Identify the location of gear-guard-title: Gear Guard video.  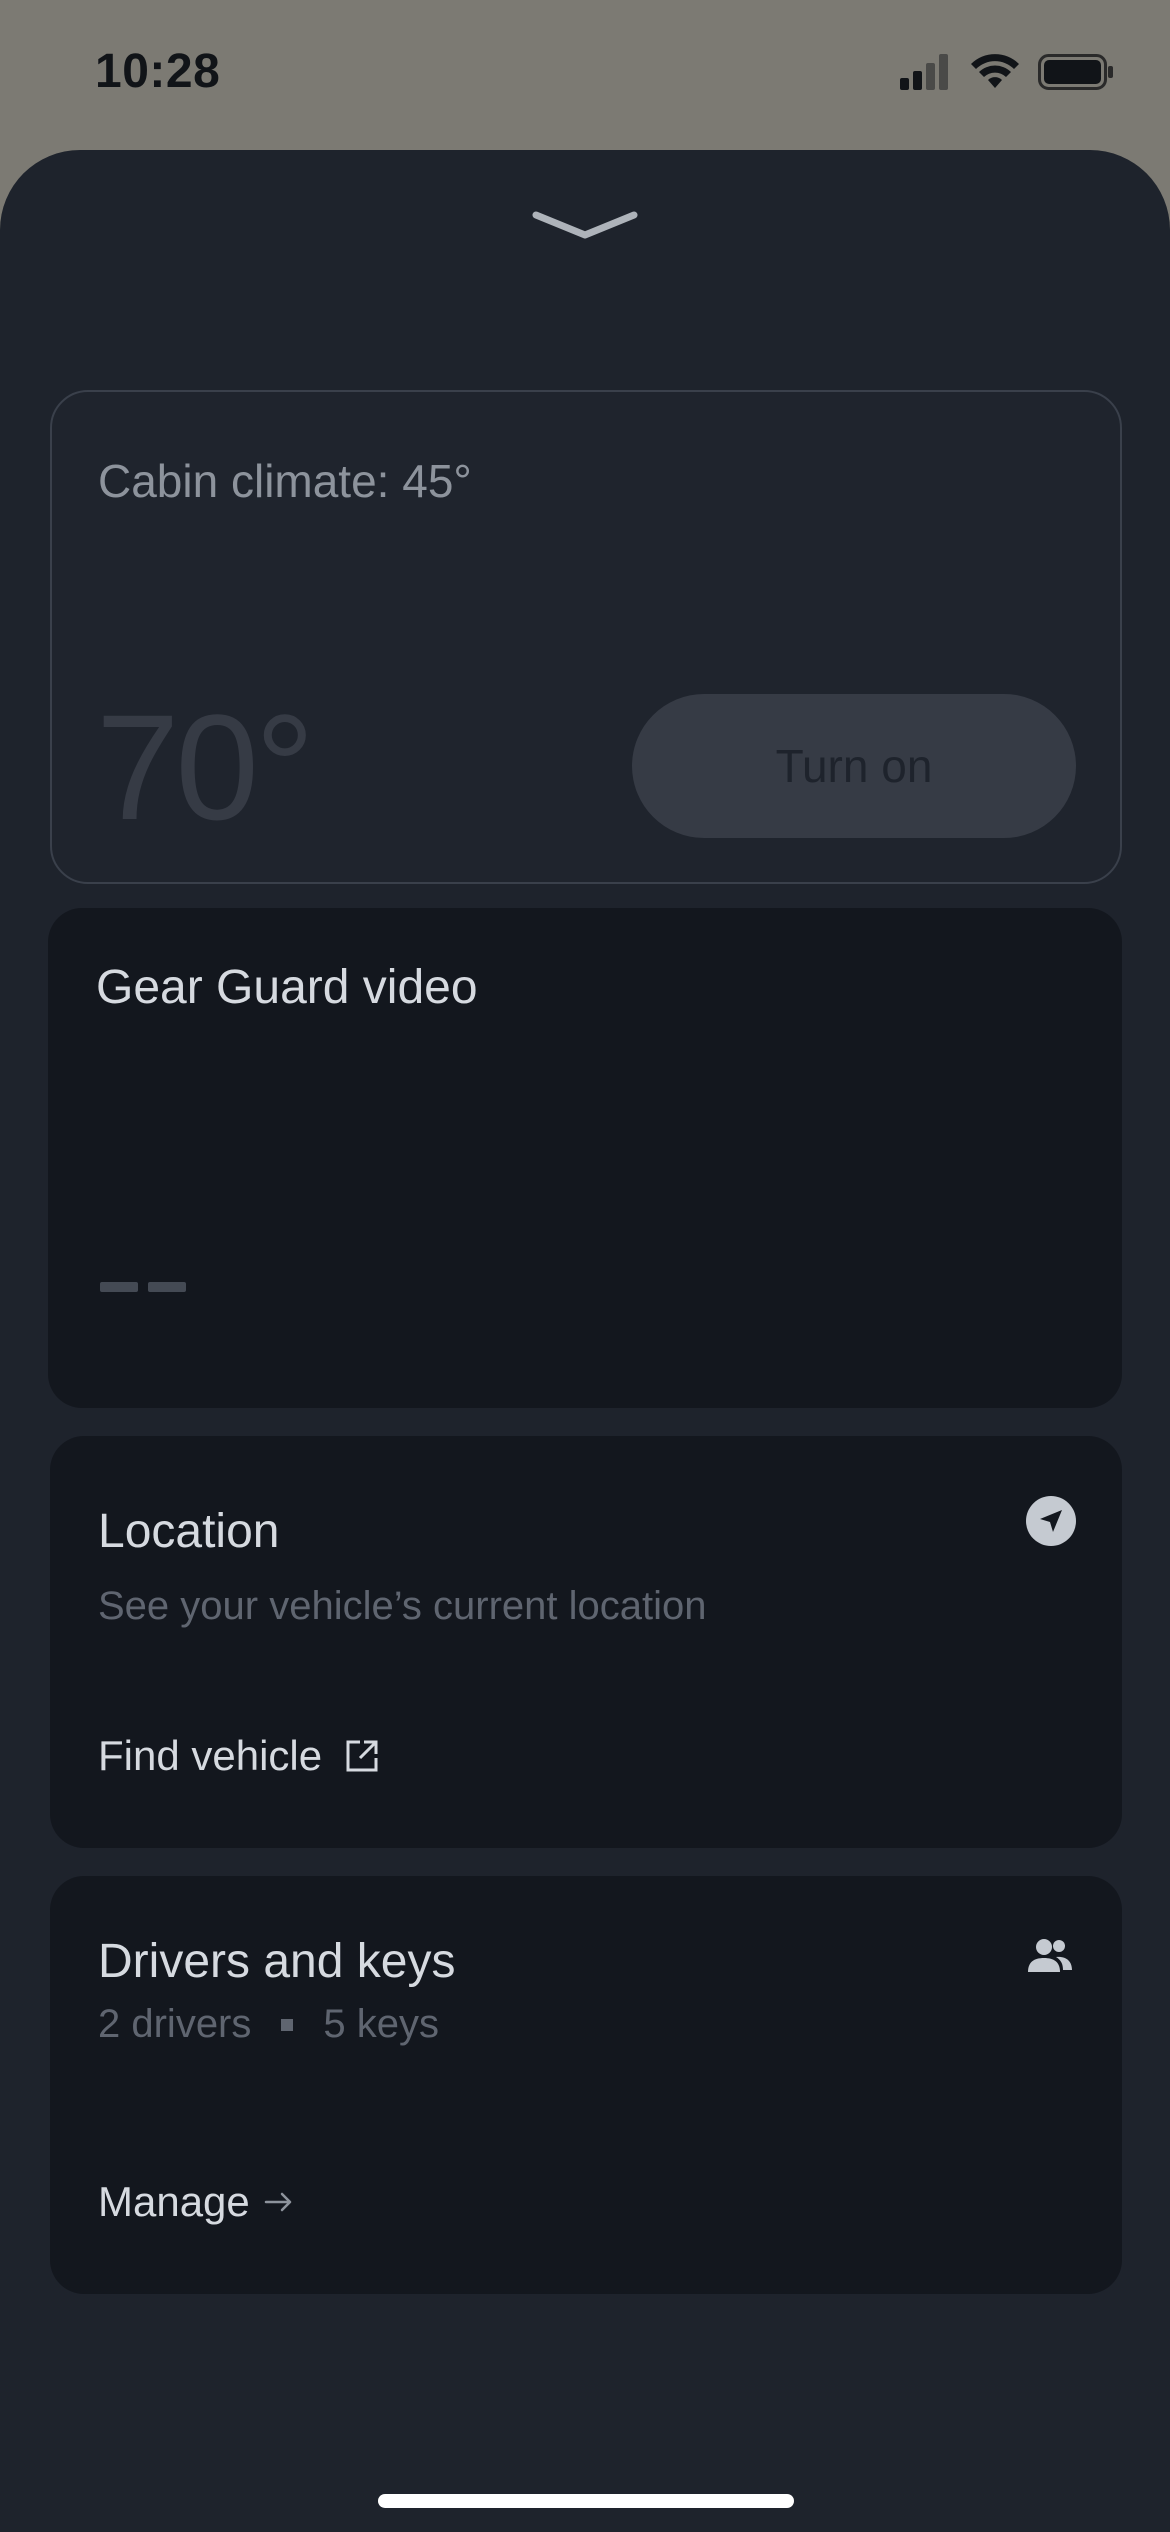
(287, 987).